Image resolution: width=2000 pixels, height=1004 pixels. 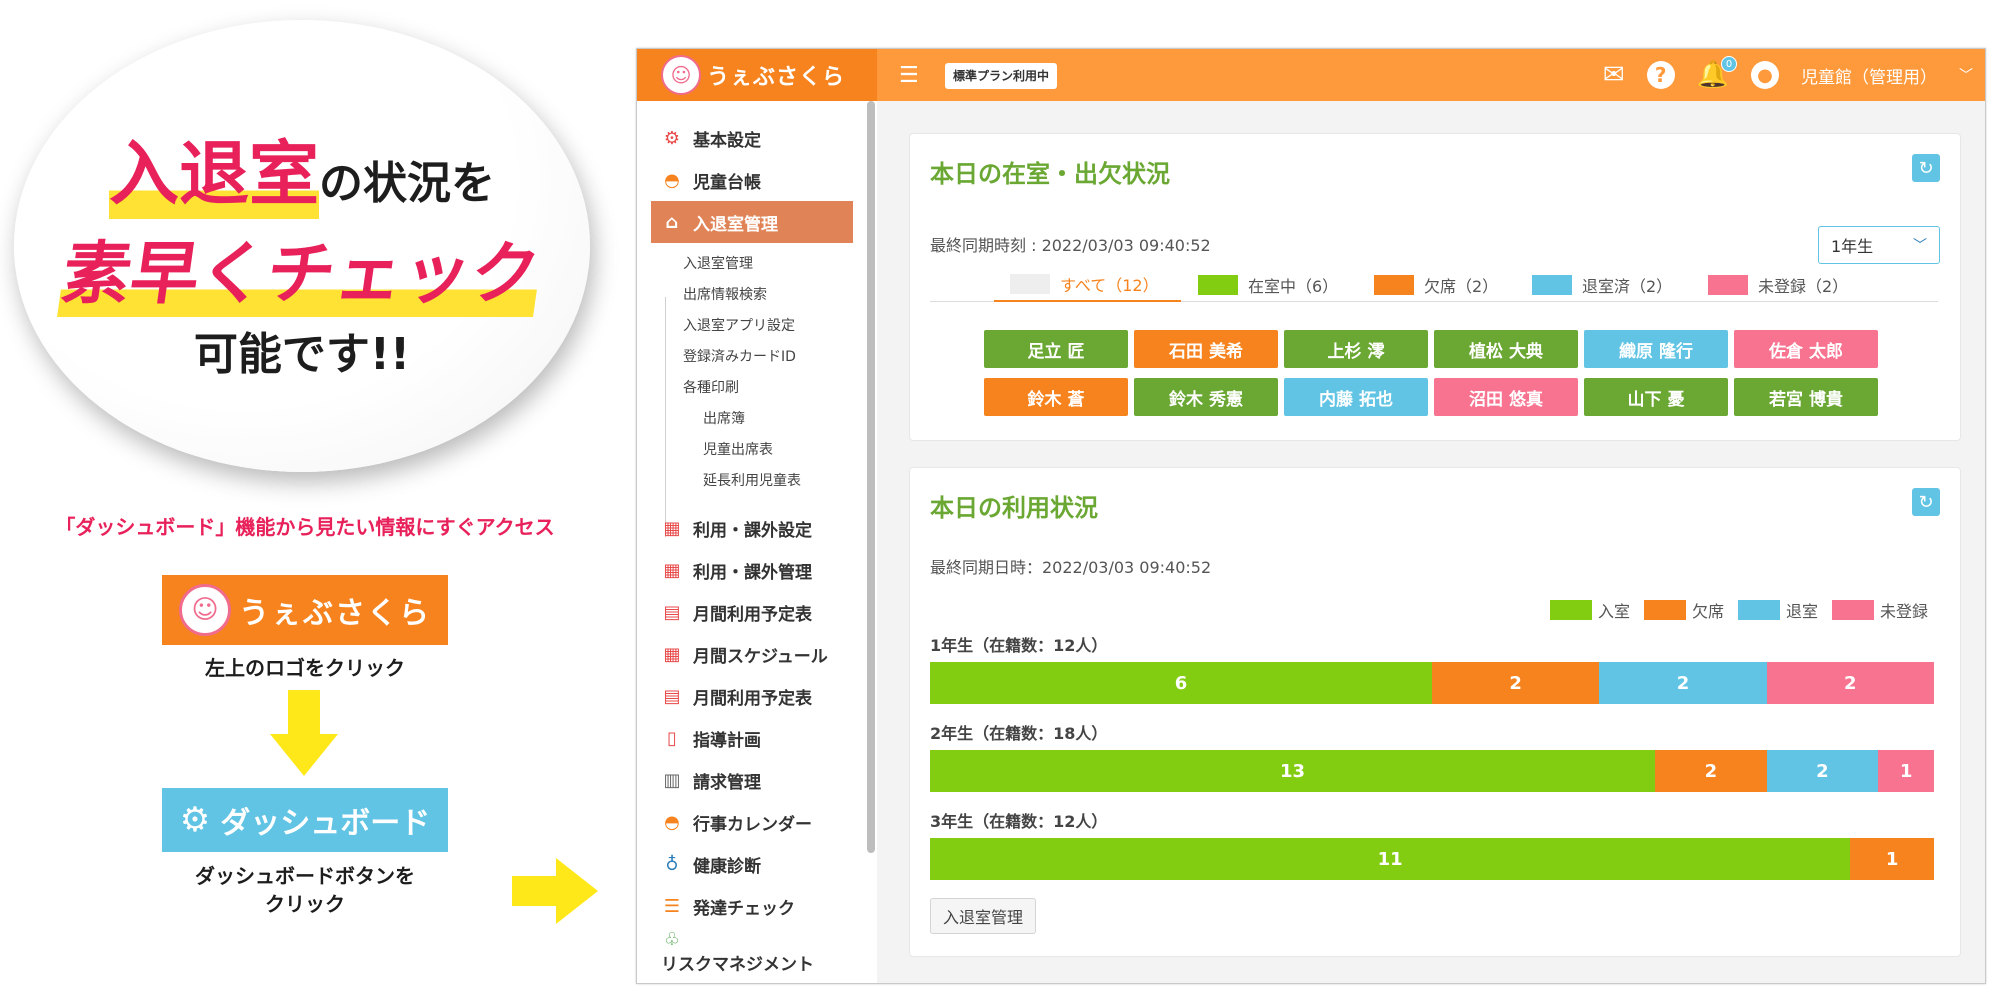 I want to click on submenu-printing: 各種印刷, so click(x=711, y=387).